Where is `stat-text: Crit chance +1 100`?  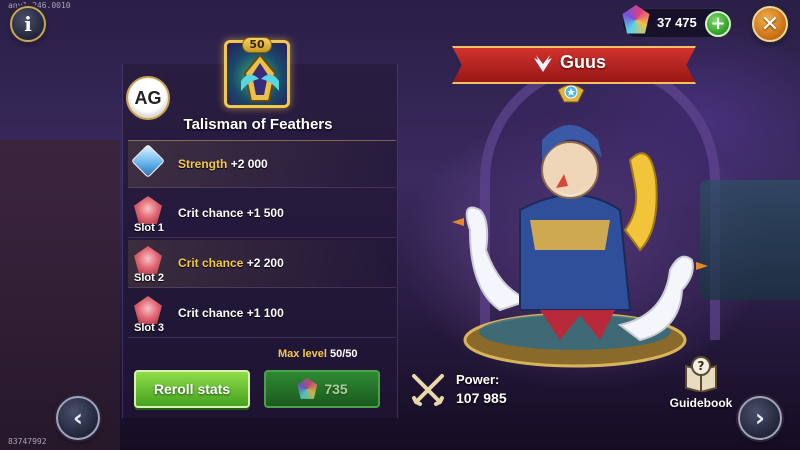
stat-text: Crit chance +1 100 is located at coordinates (231, 313).